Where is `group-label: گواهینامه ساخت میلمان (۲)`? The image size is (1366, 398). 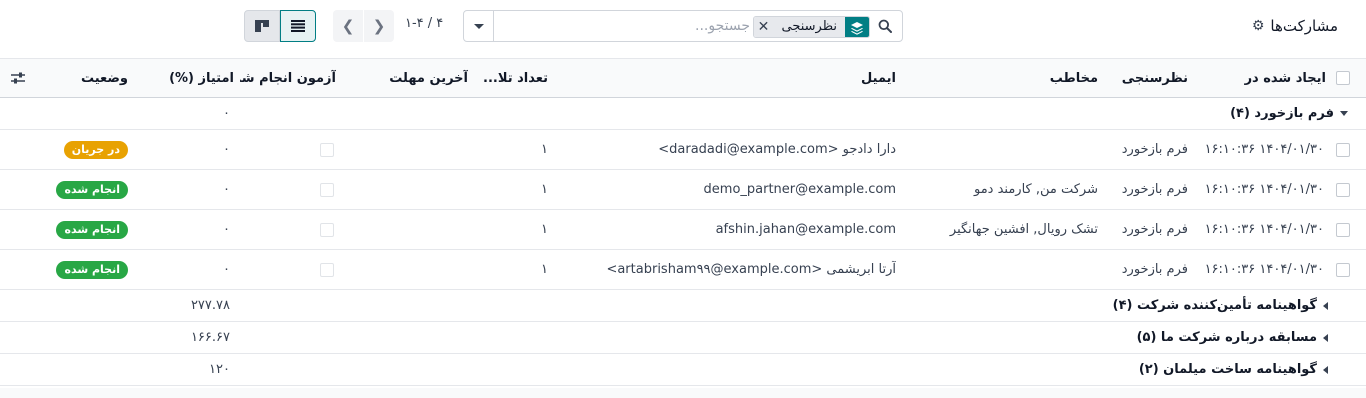
group-label: گواهینامه ساخت میلمان (۲) is located at coordinates (1227, 369).